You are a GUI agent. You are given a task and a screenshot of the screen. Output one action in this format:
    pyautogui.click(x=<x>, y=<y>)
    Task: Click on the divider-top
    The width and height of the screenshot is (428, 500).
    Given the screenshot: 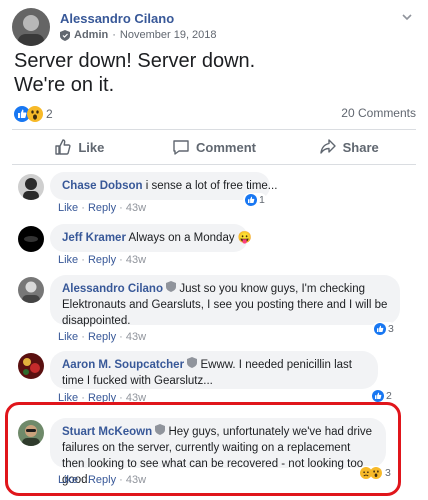 What is the action you would take?
    pyautogui.click(x=214, y=129)
    